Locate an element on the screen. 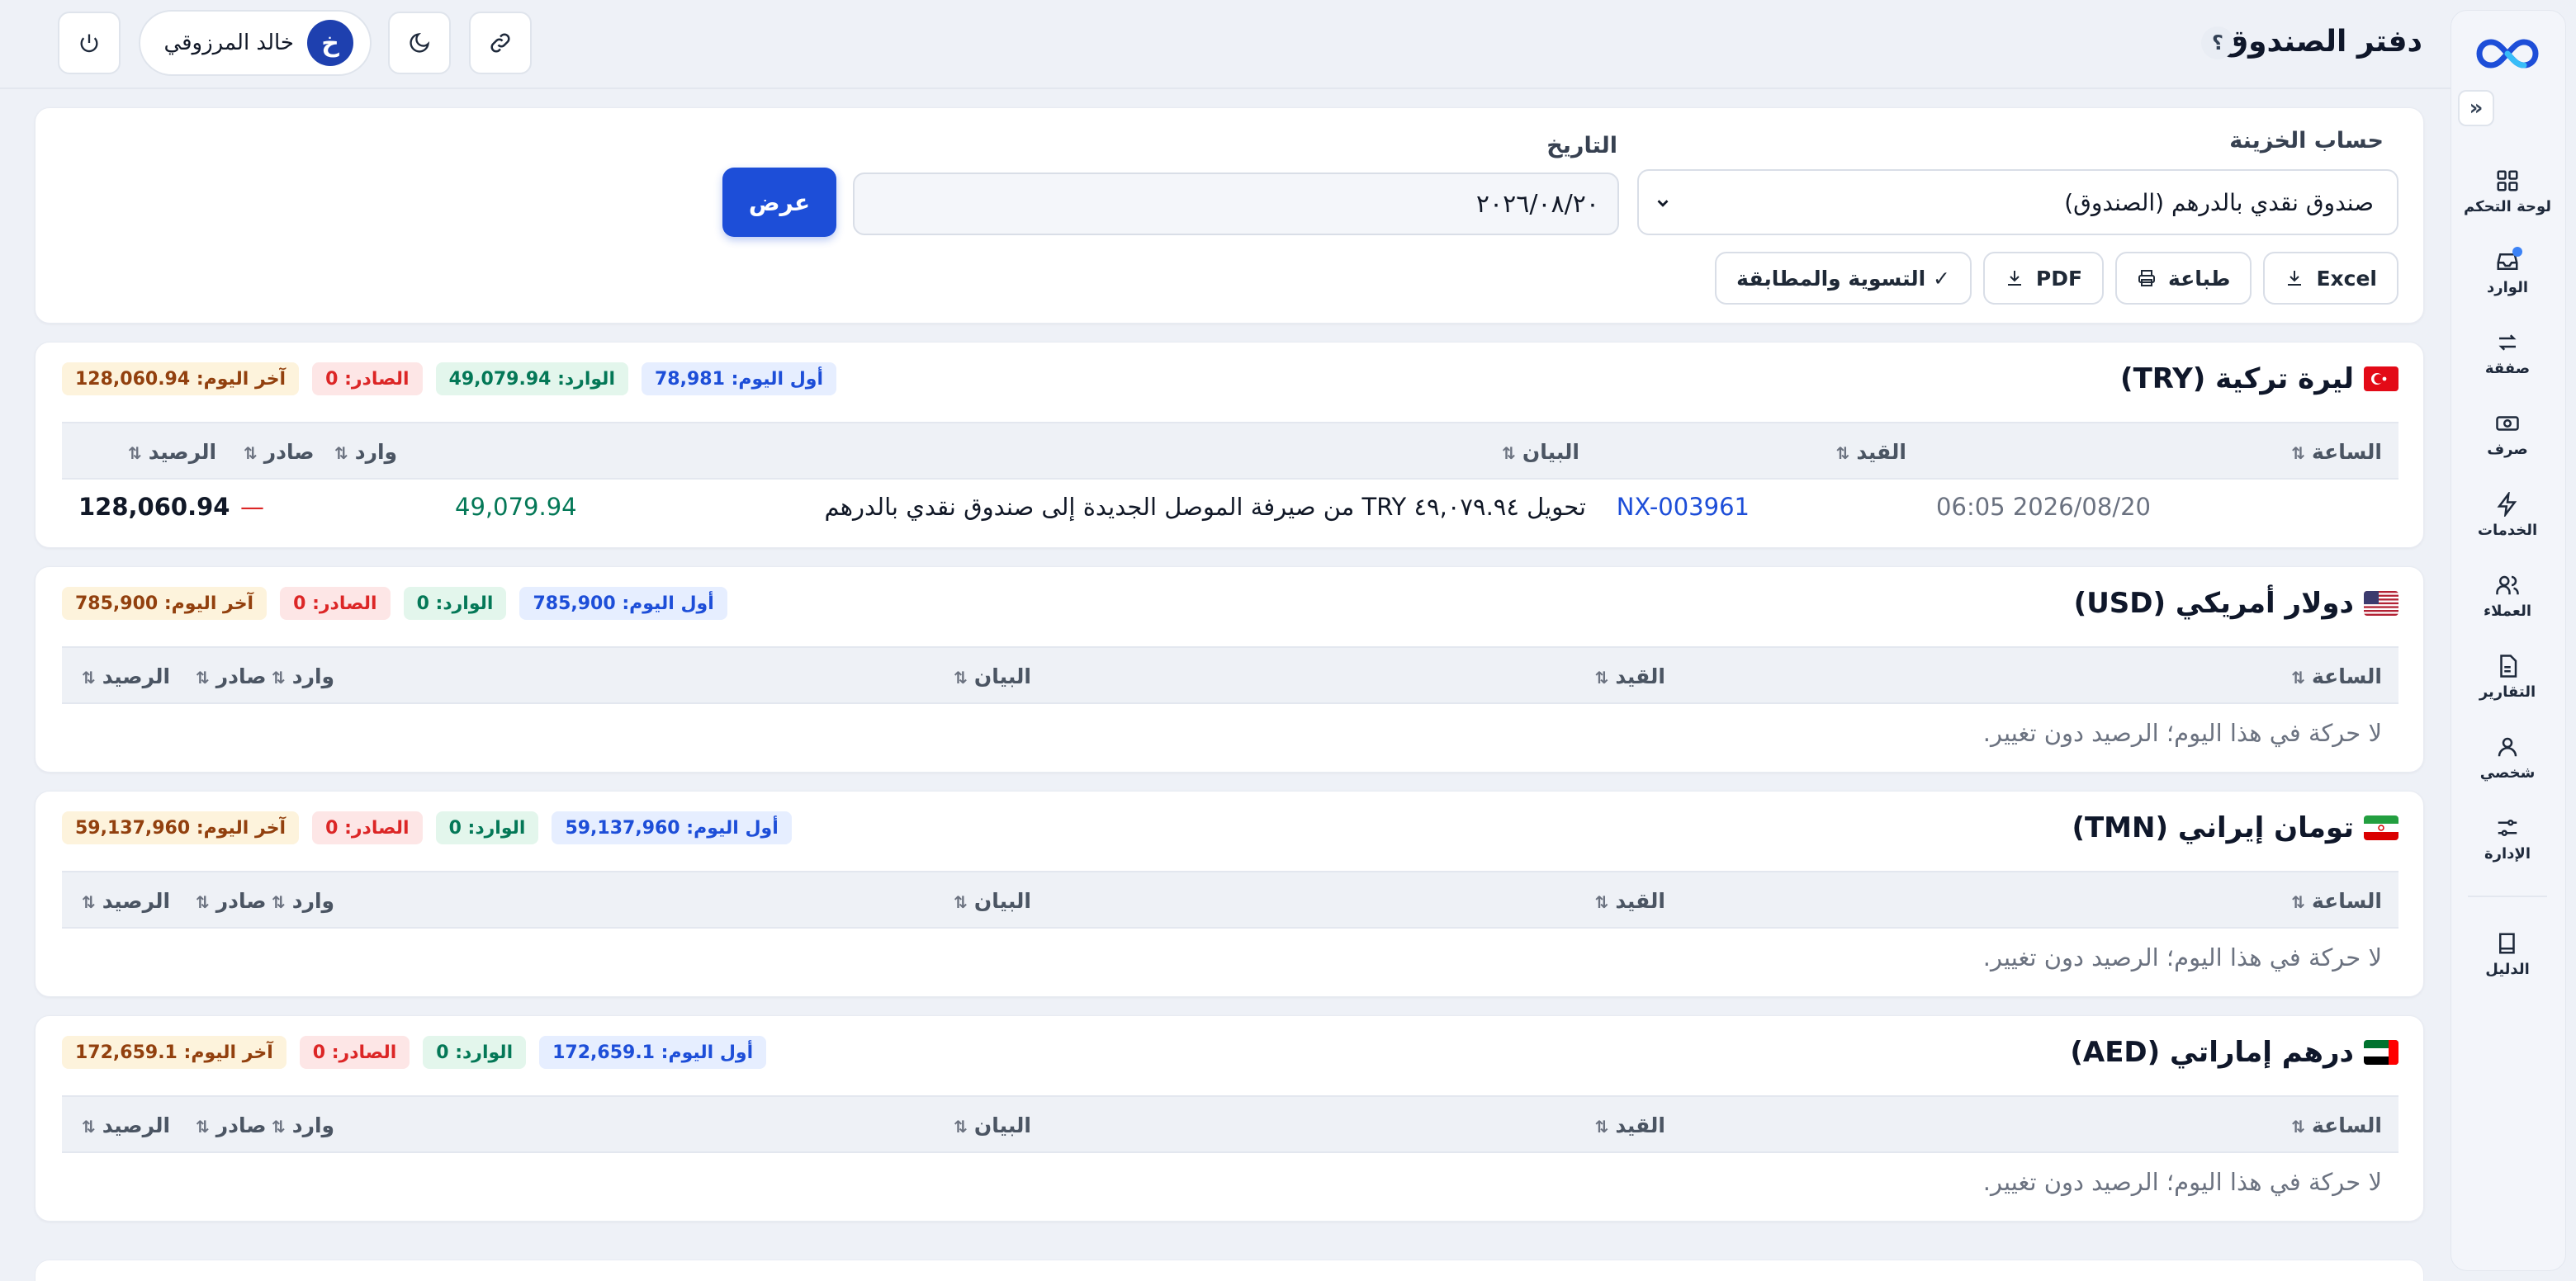 Image resolution: width=2576 pixels, height=1281 pixels. turkey-flag-icon is located at coordinates (2381, 378).